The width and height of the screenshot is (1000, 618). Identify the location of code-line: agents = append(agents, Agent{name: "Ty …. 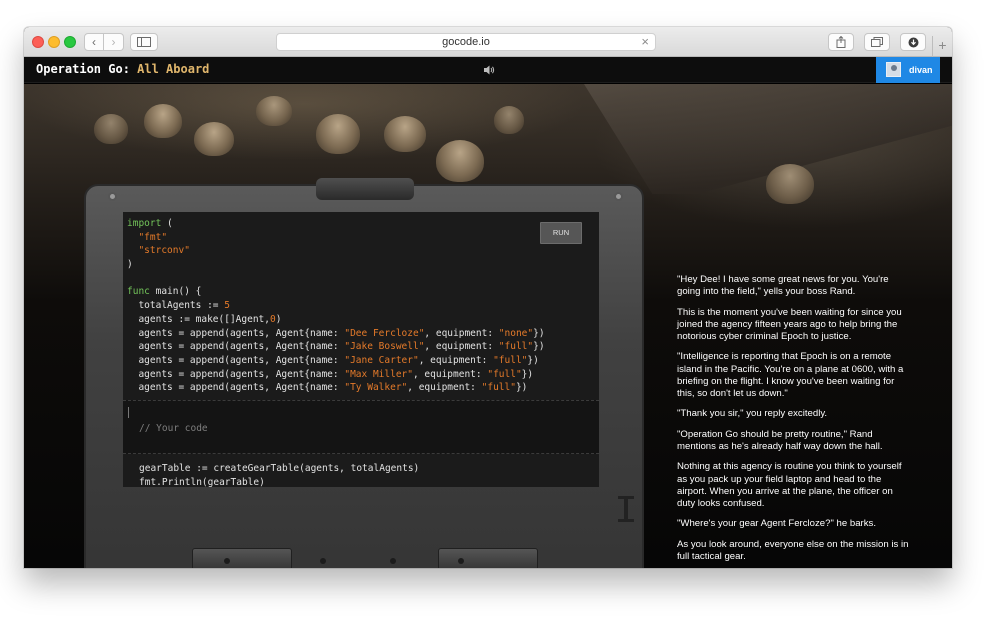
(336, 388).